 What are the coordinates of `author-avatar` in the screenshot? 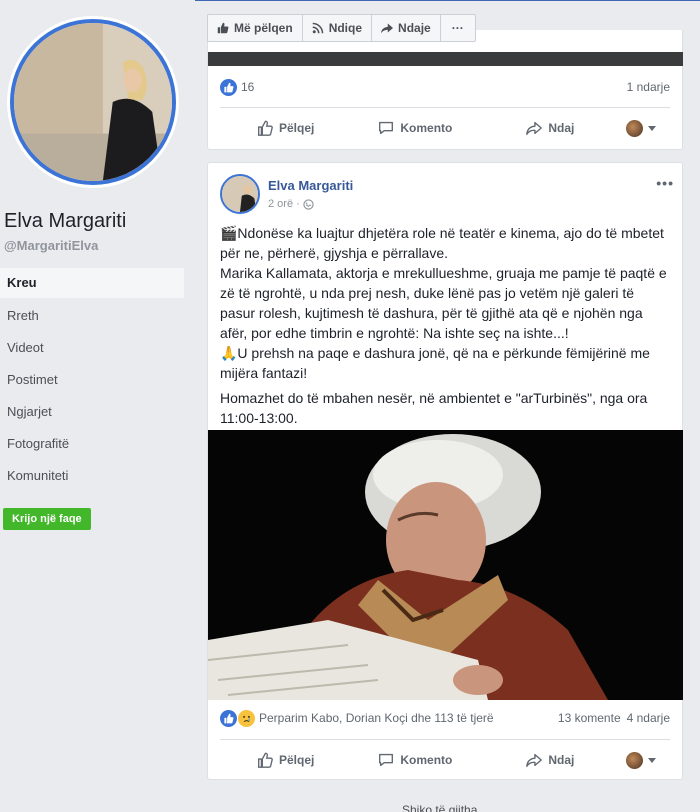 It's located at (240, 194).